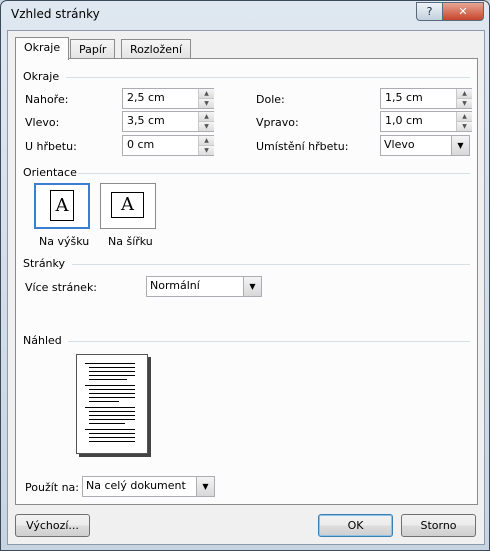  What do you see at coordinates (426, 121) in the screenshot?
I see `right-margin-spinner: 1,0 cm ▲ ▼` at bounding box center [426, 121].